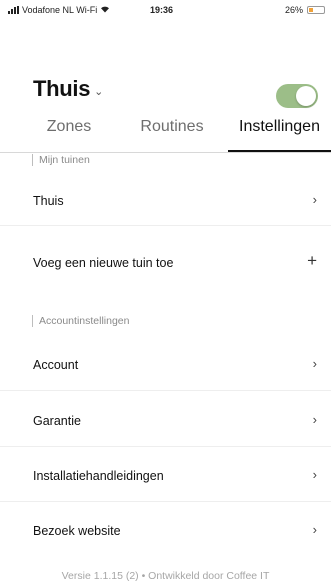  Describe the element at coordinates (172, 135) in the screenshot. I see `tab-routines: Routines` at that location.